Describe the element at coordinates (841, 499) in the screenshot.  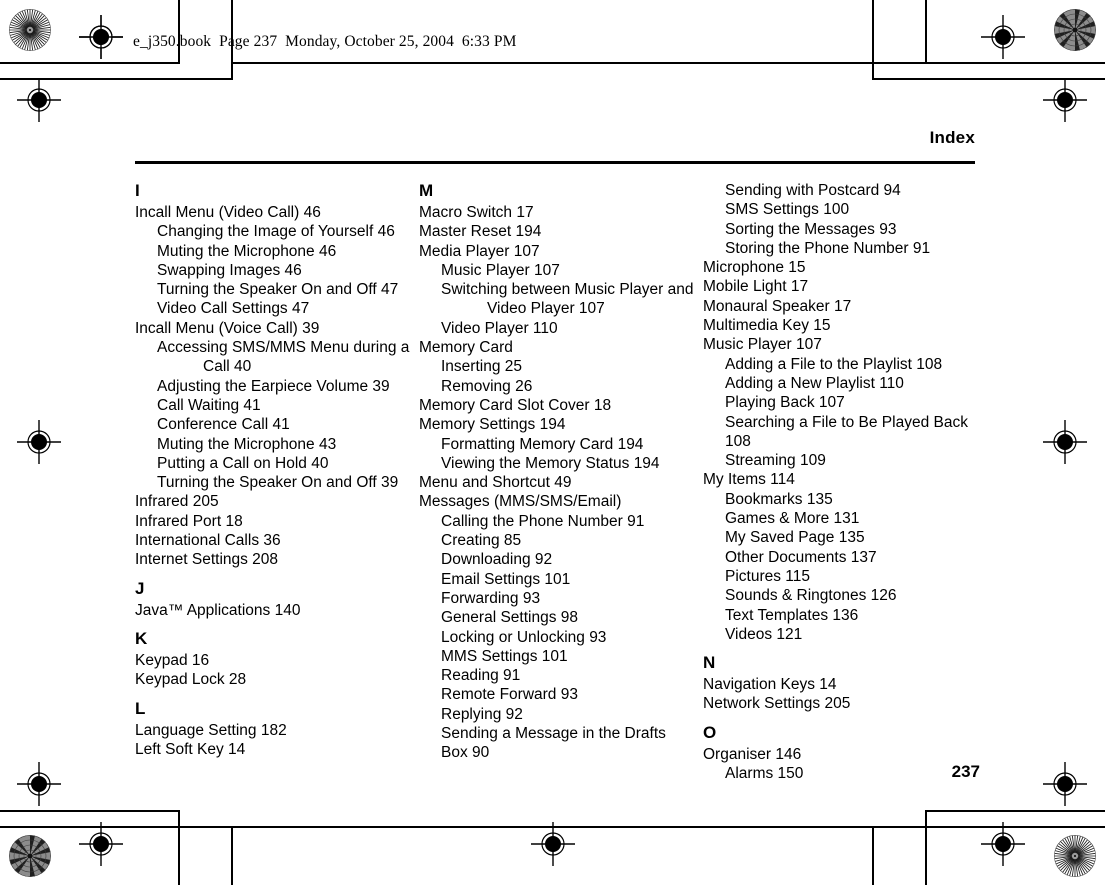
I see `index-subentry: Bookmarks 135` at that location.